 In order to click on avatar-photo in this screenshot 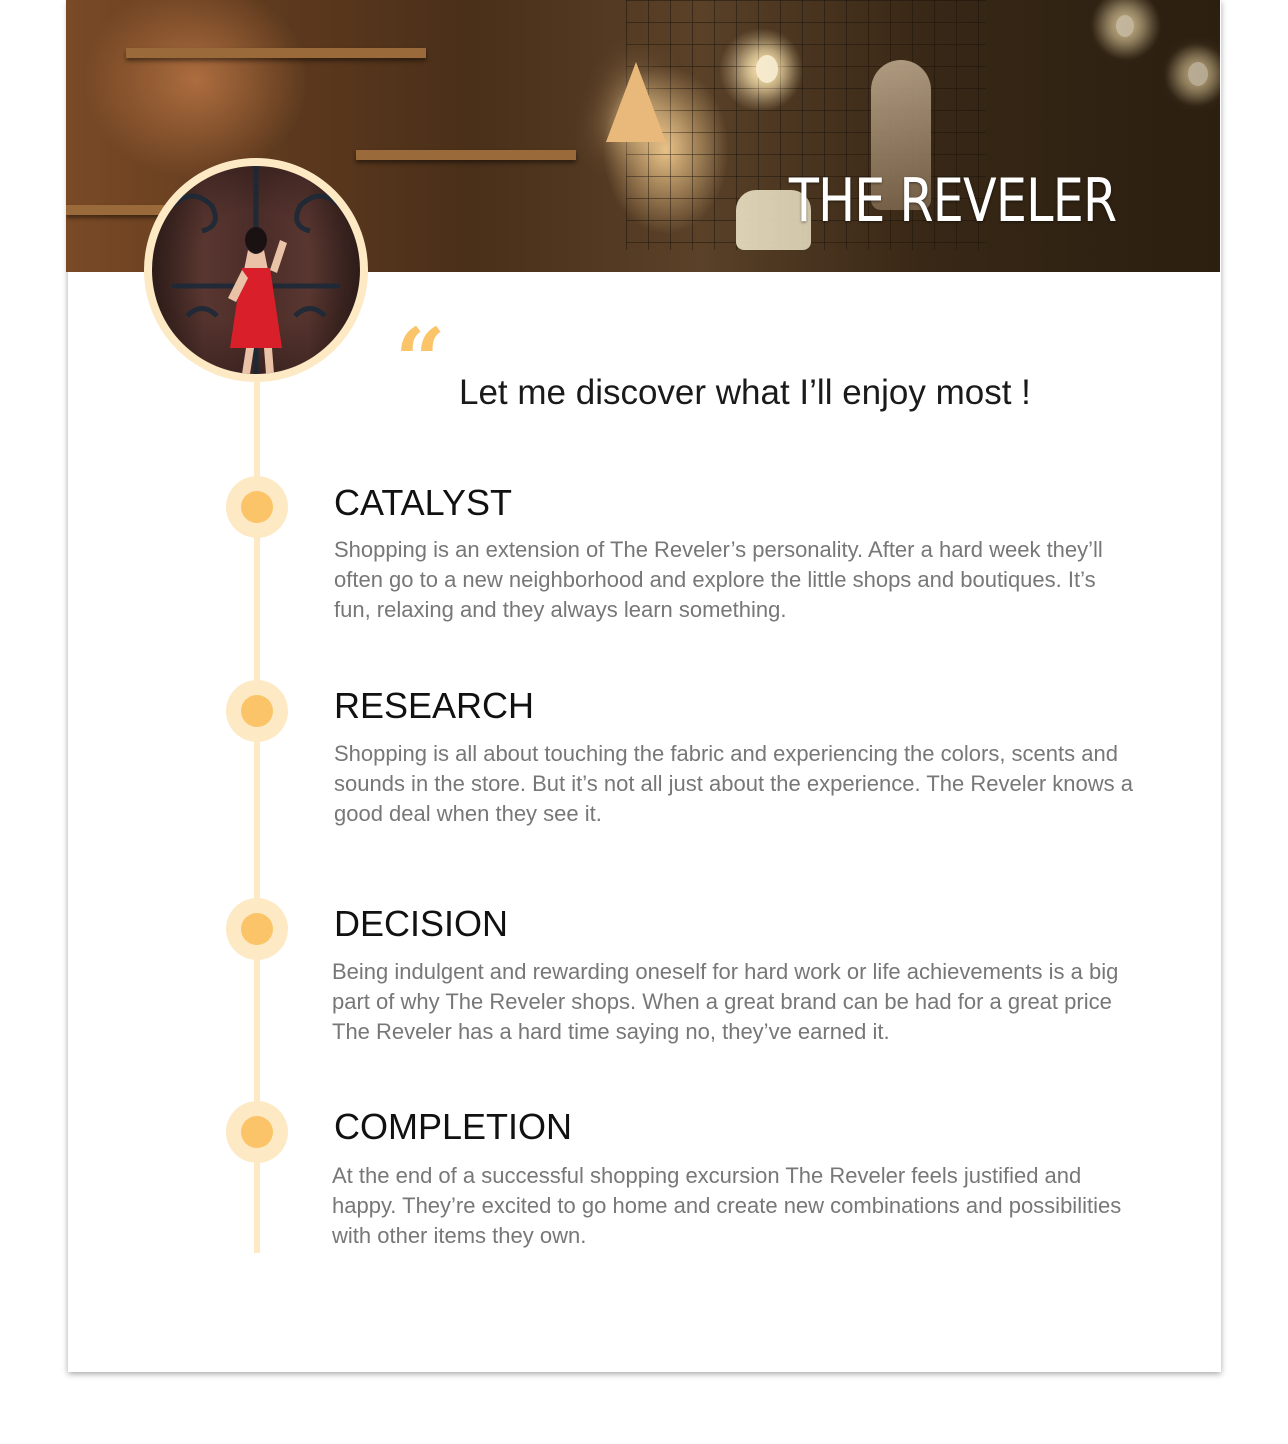, I will do `click(256, 270)`.